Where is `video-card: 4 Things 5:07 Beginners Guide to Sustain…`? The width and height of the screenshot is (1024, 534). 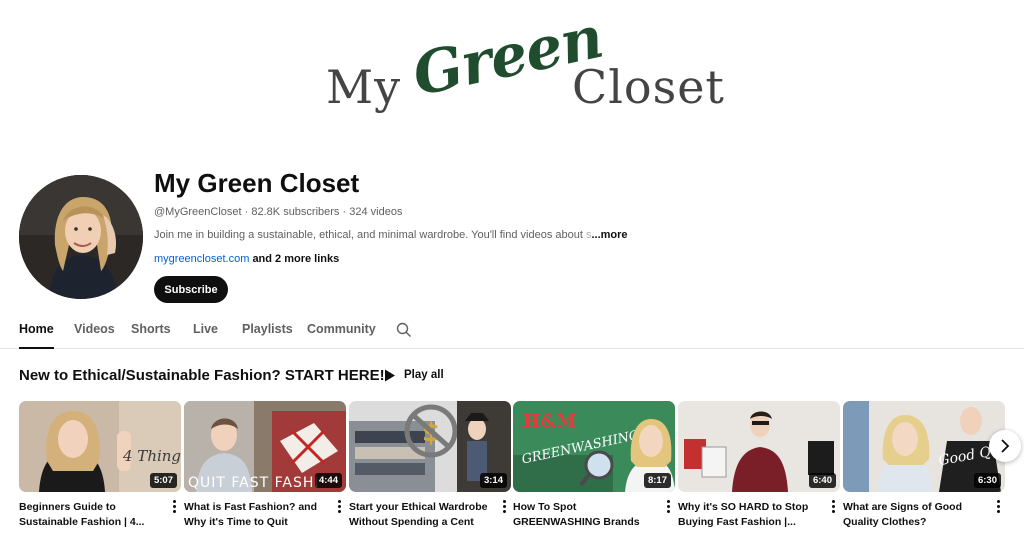
video-card: 4 Things 5:07 Beginners Guide to Sustain… is located at coordinates (100, 467).